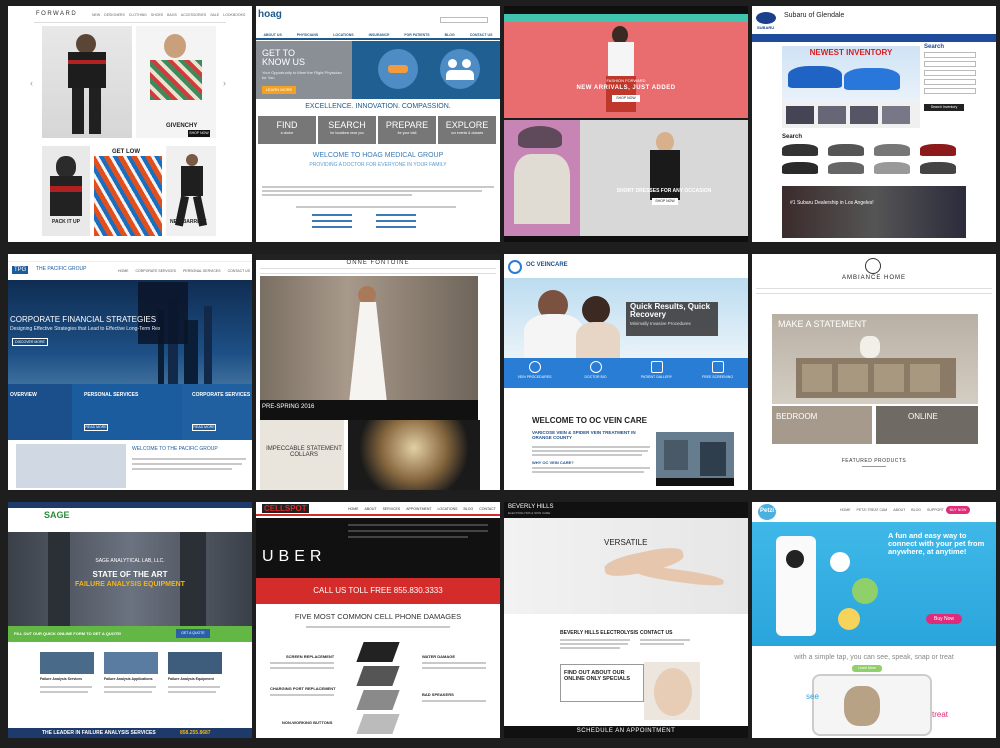 This screenshot has height=748, width=1000. I want to click on sage-phone: 858.255.8687, so click(195, 733).